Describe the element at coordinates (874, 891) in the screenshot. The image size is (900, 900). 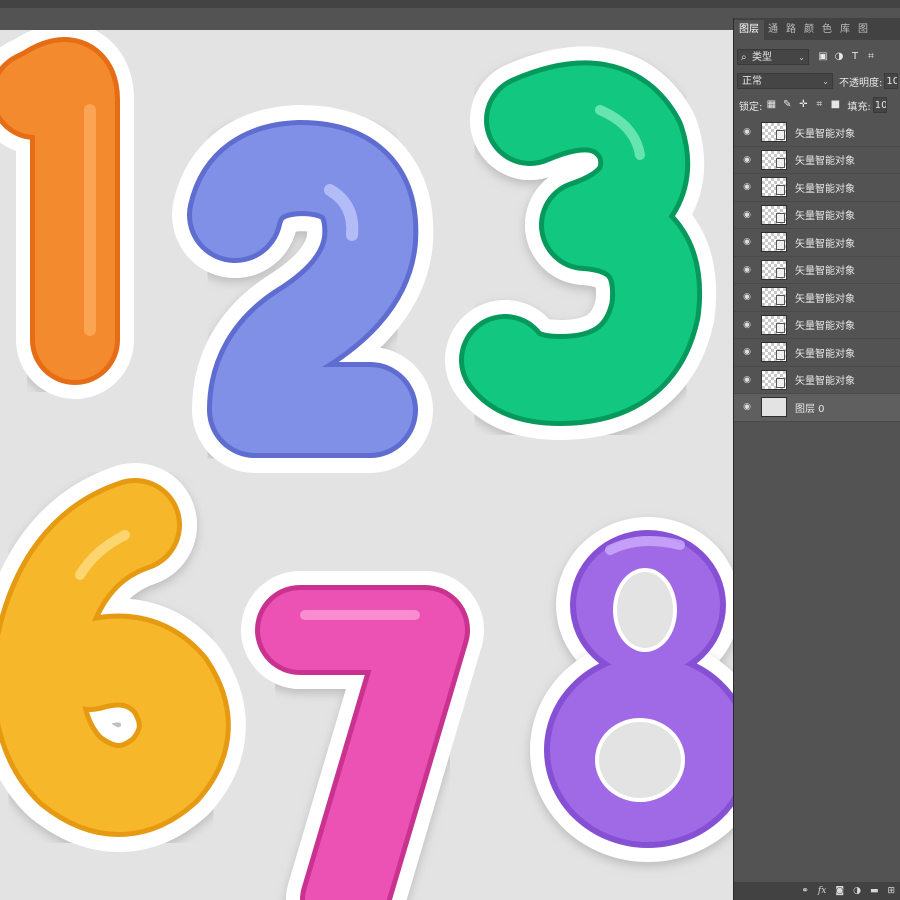
I see `folder-icon: ▬` at that location.